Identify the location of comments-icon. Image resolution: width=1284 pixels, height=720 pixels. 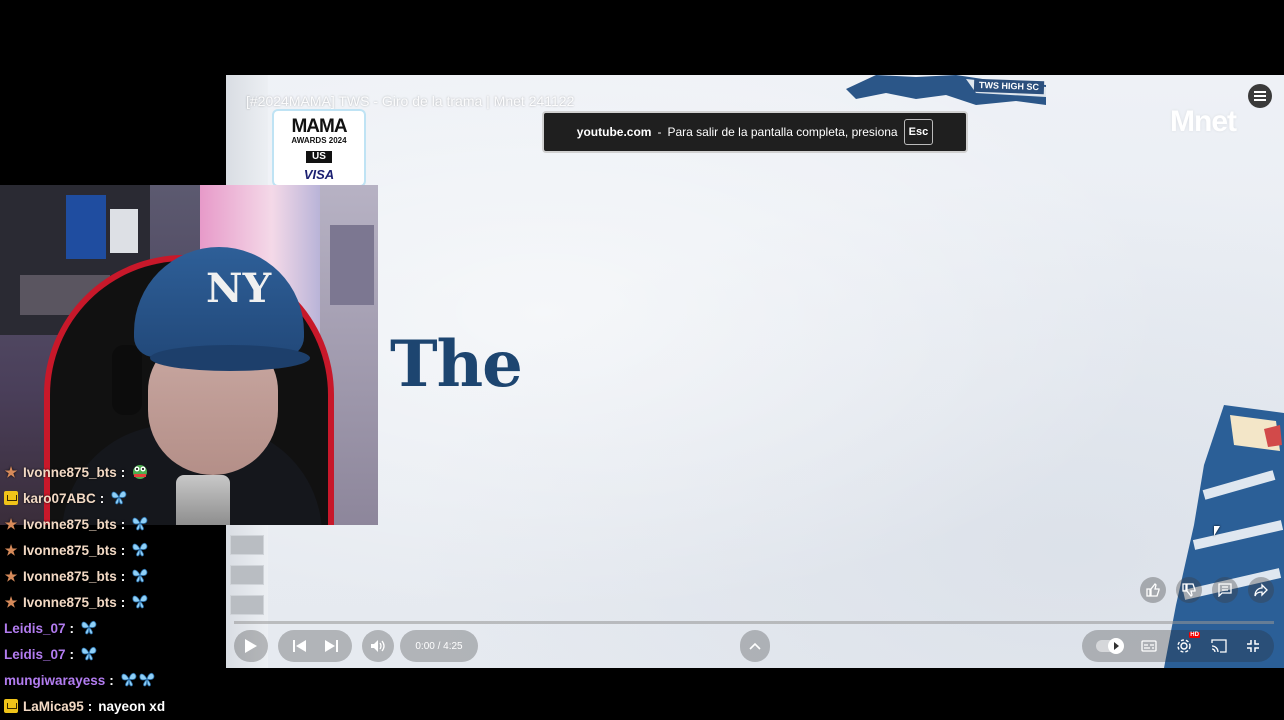
(1225, 590).